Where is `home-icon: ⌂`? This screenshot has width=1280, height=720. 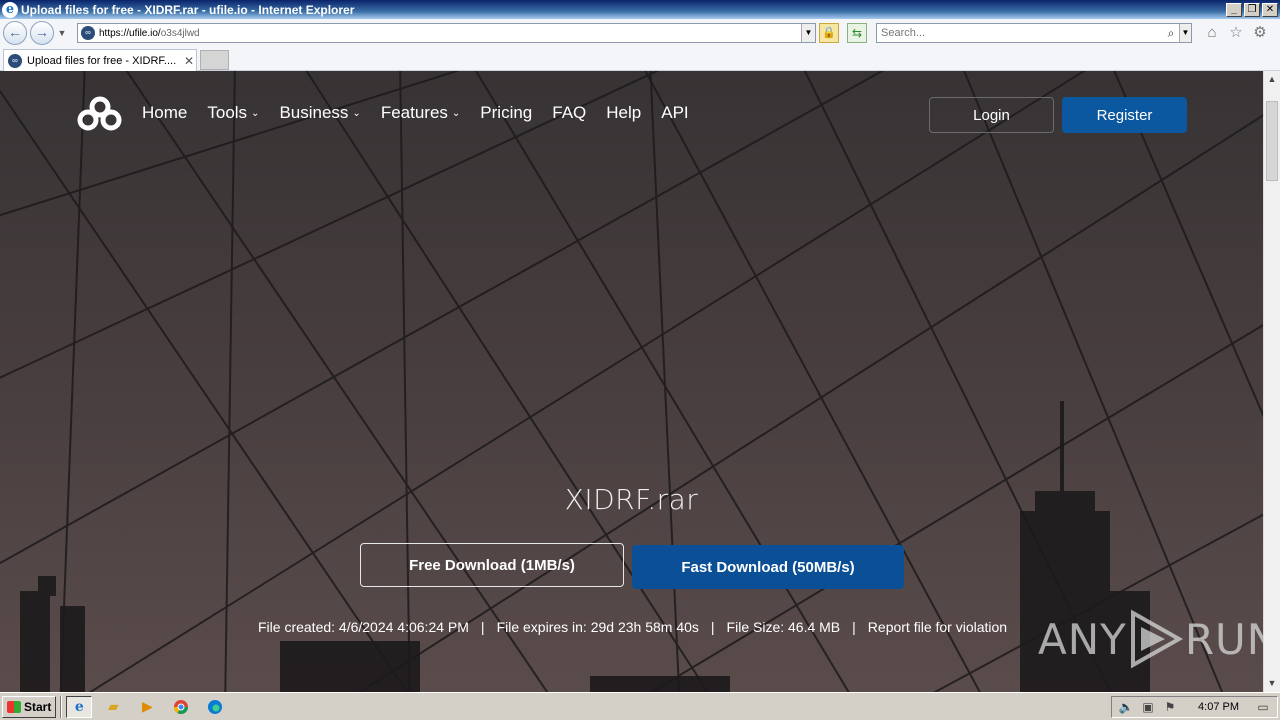 home-icon: ⌂ is located at coordinates (1212, 33).